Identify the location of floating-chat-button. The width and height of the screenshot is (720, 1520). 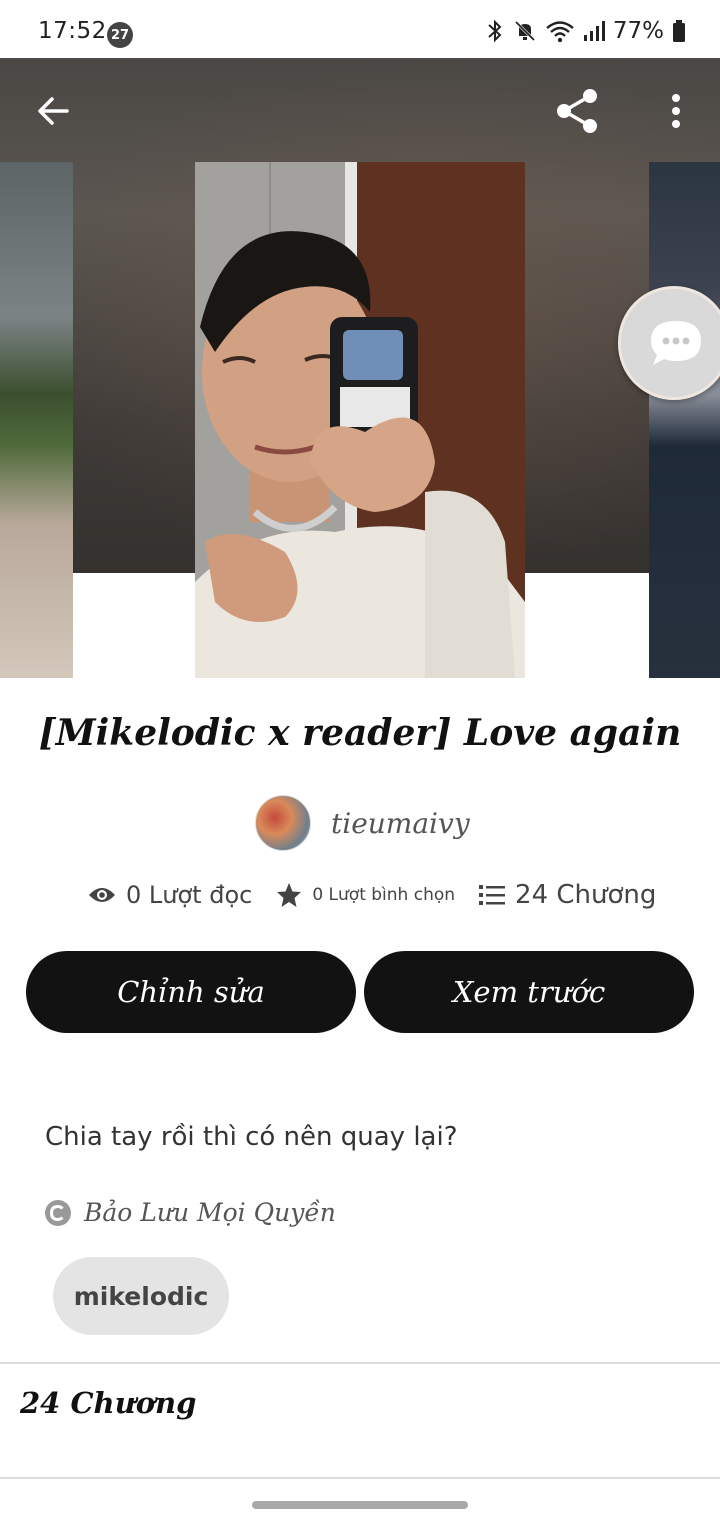
(669, 343).